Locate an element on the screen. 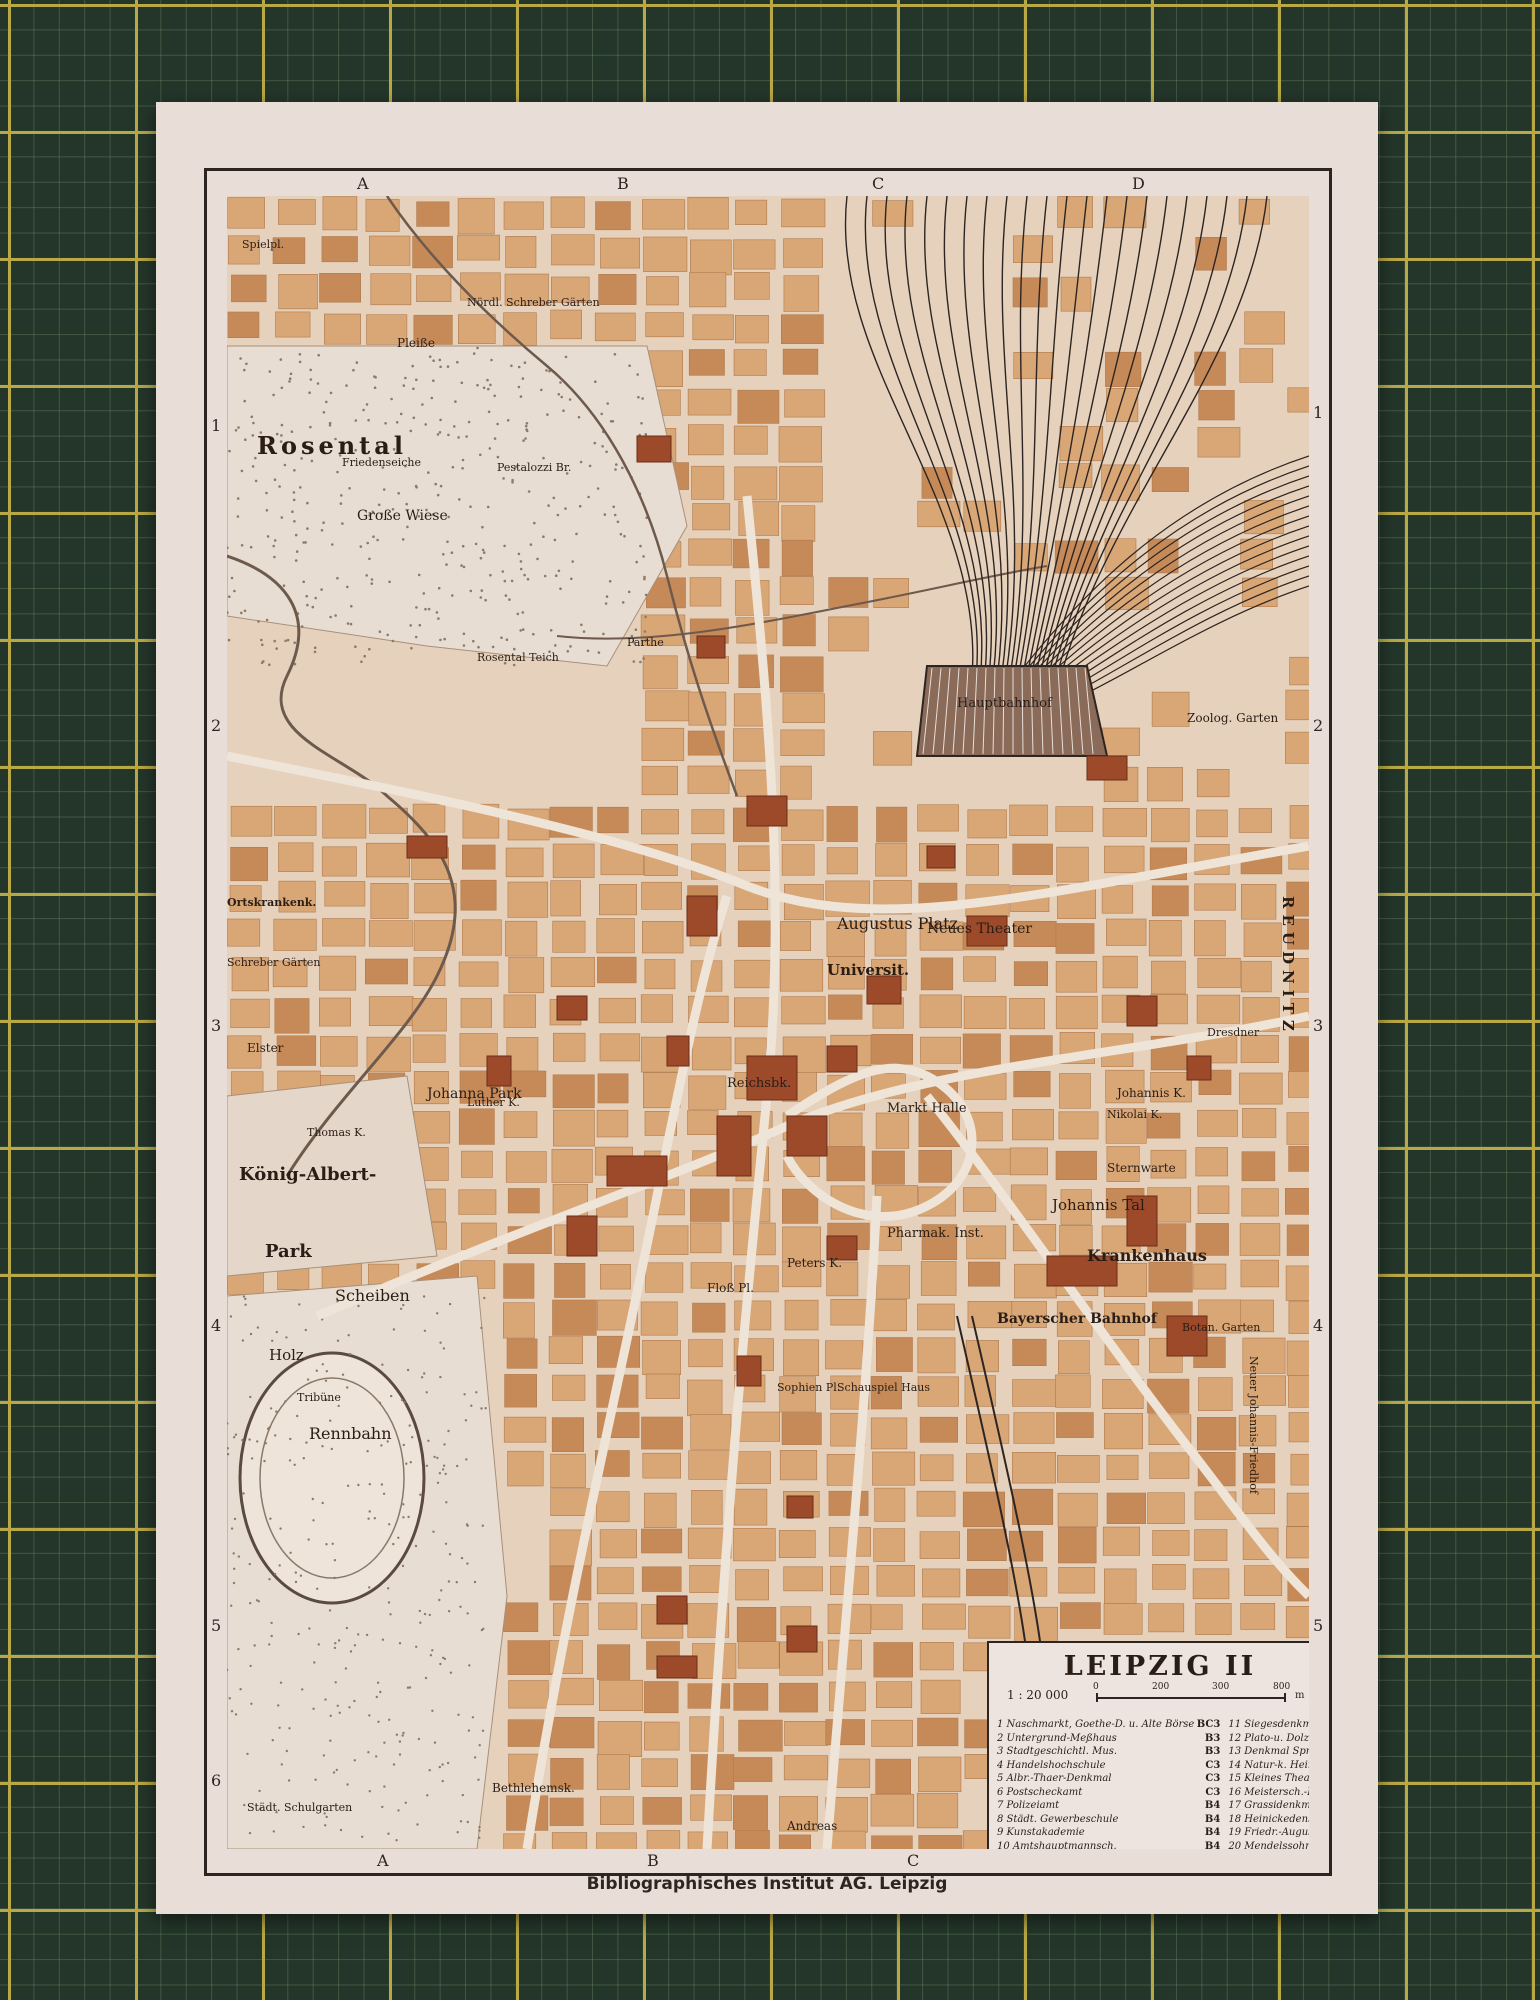  public-building is located at coordinates (637, 1171).